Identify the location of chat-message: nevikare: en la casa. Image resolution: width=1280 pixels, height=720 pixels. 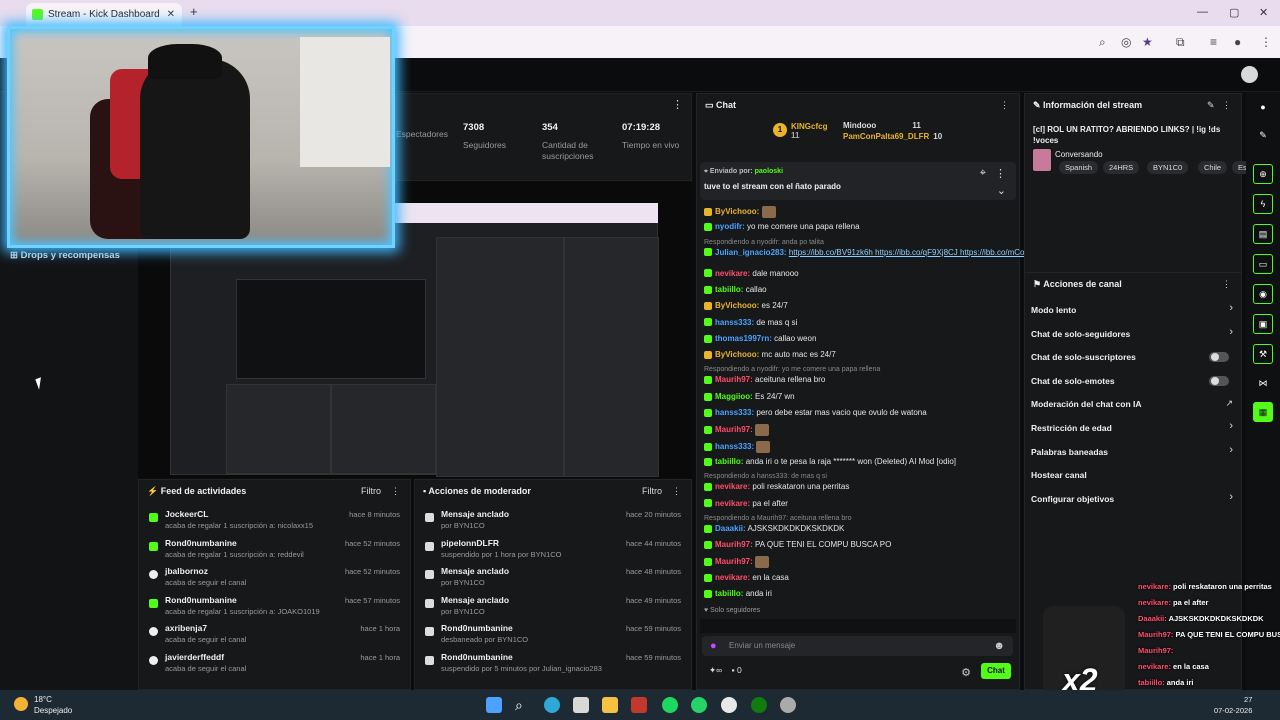
(746, 577).